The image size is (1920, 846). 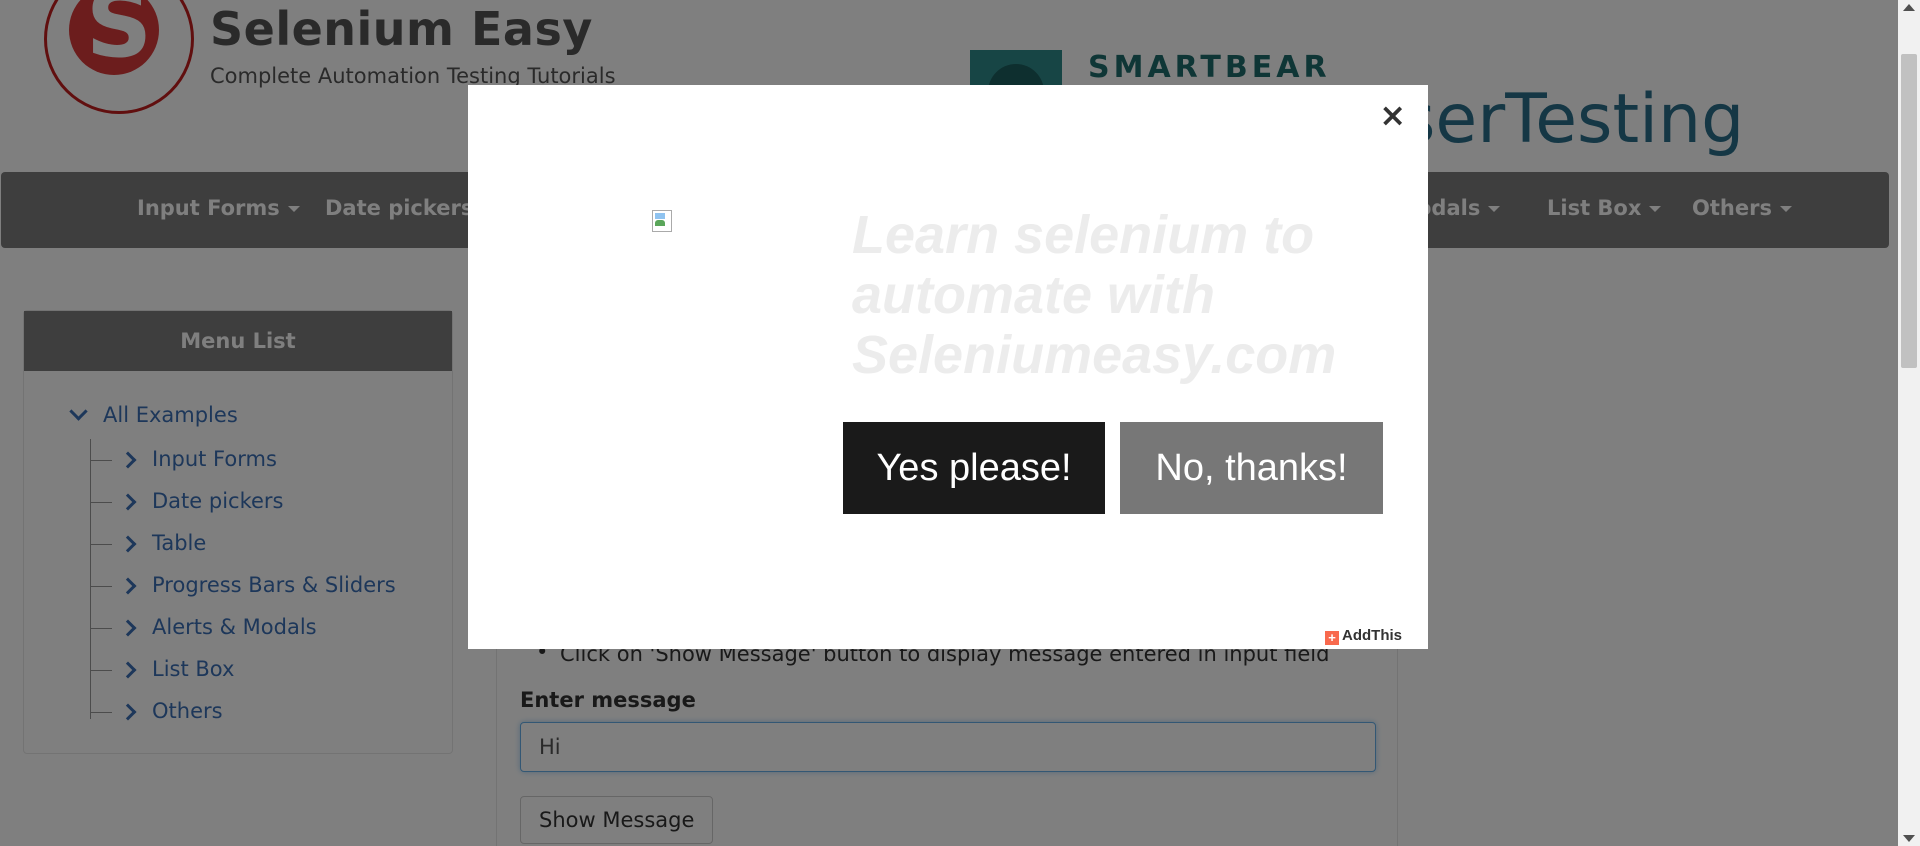 I want to click on scroll-up-icon, so click(x=1909, y=7).